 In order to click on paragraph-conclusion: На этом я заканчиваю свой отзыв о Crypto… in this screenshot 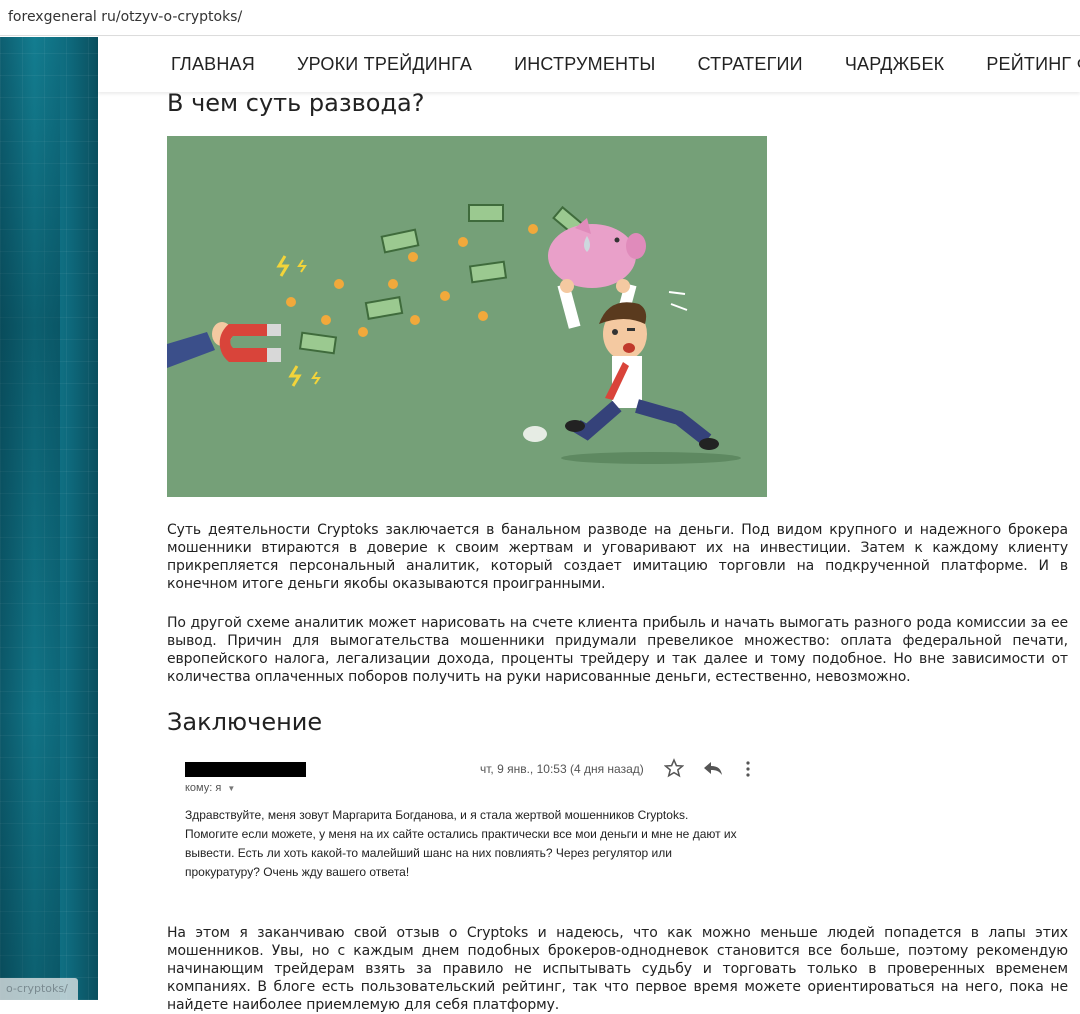, I will do `click(617, 969)`.